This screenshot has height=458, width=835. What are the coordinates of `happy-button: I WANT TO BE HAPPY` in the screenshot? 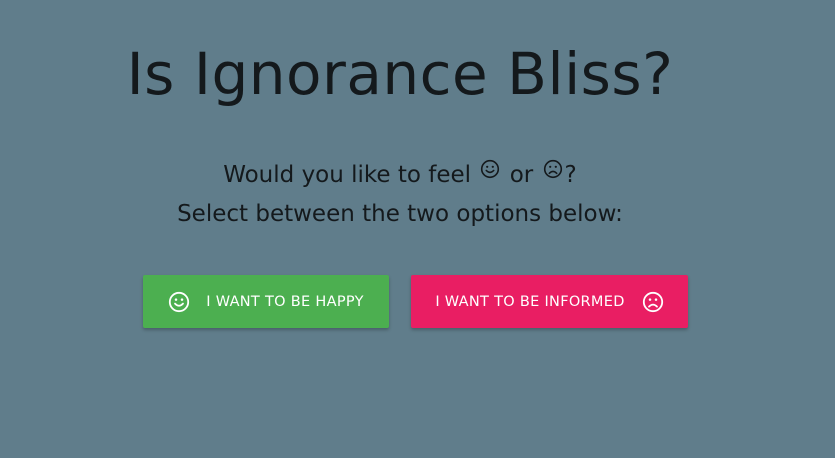 It's located at (266, 301).